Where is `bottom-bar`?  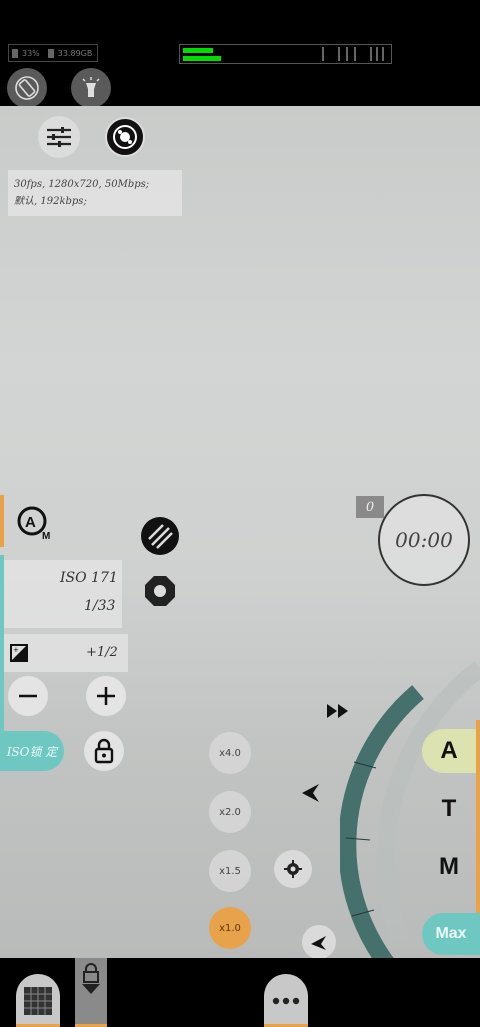 bottom-bar is located at coordinates (240, 992).